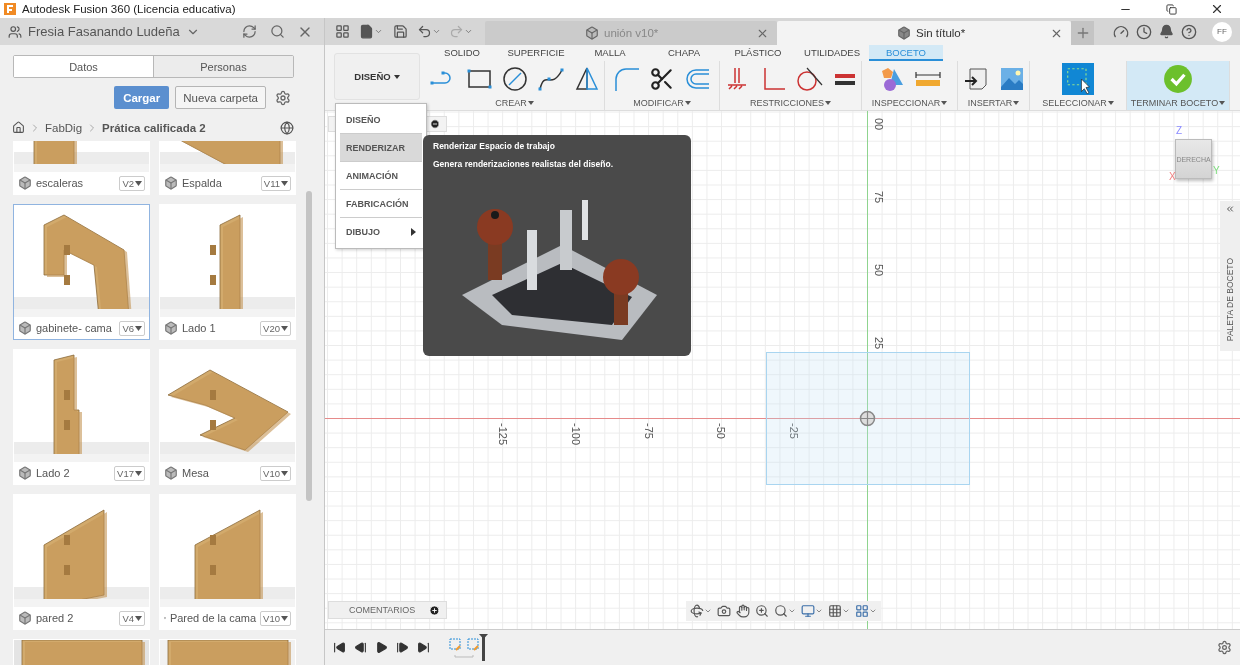  Describe the element at coordinates (743, 611) in the screenshot. I see `hand-icon` at that location.